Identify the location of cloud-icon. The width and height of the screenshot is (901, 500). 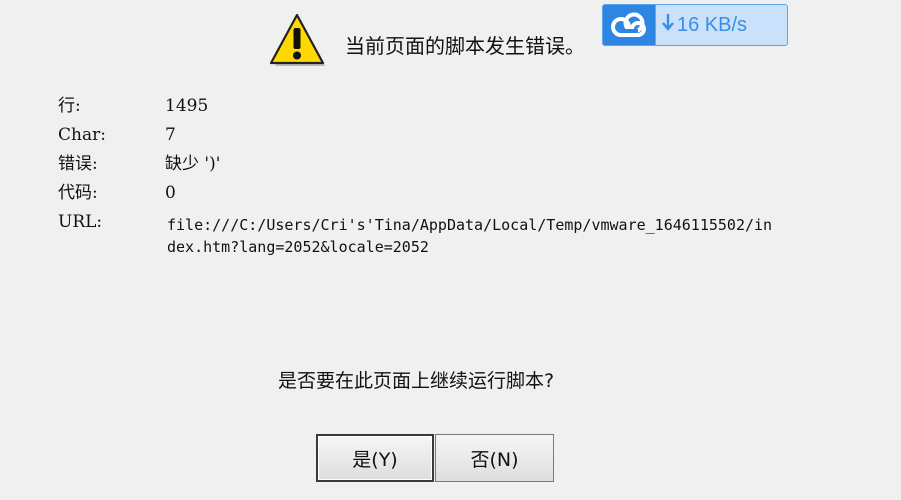
(629, 25).